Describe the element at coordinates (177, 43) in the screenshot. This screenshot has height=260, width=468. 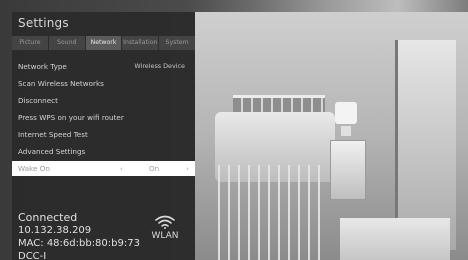
I see `tab-system: System` at that location.